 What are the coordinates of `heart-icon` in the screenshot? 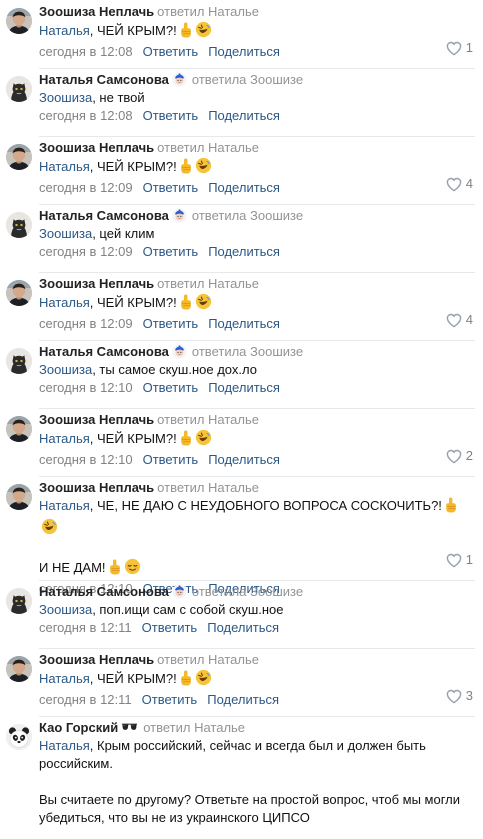 It's located at (454, 184).